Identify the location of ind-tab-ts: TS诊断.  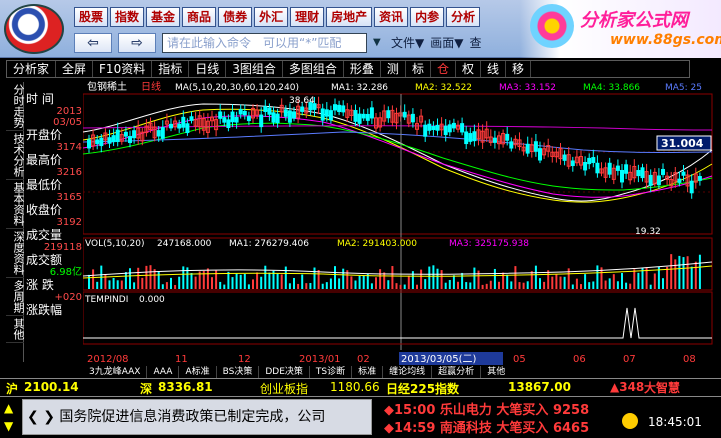
(331, 372).